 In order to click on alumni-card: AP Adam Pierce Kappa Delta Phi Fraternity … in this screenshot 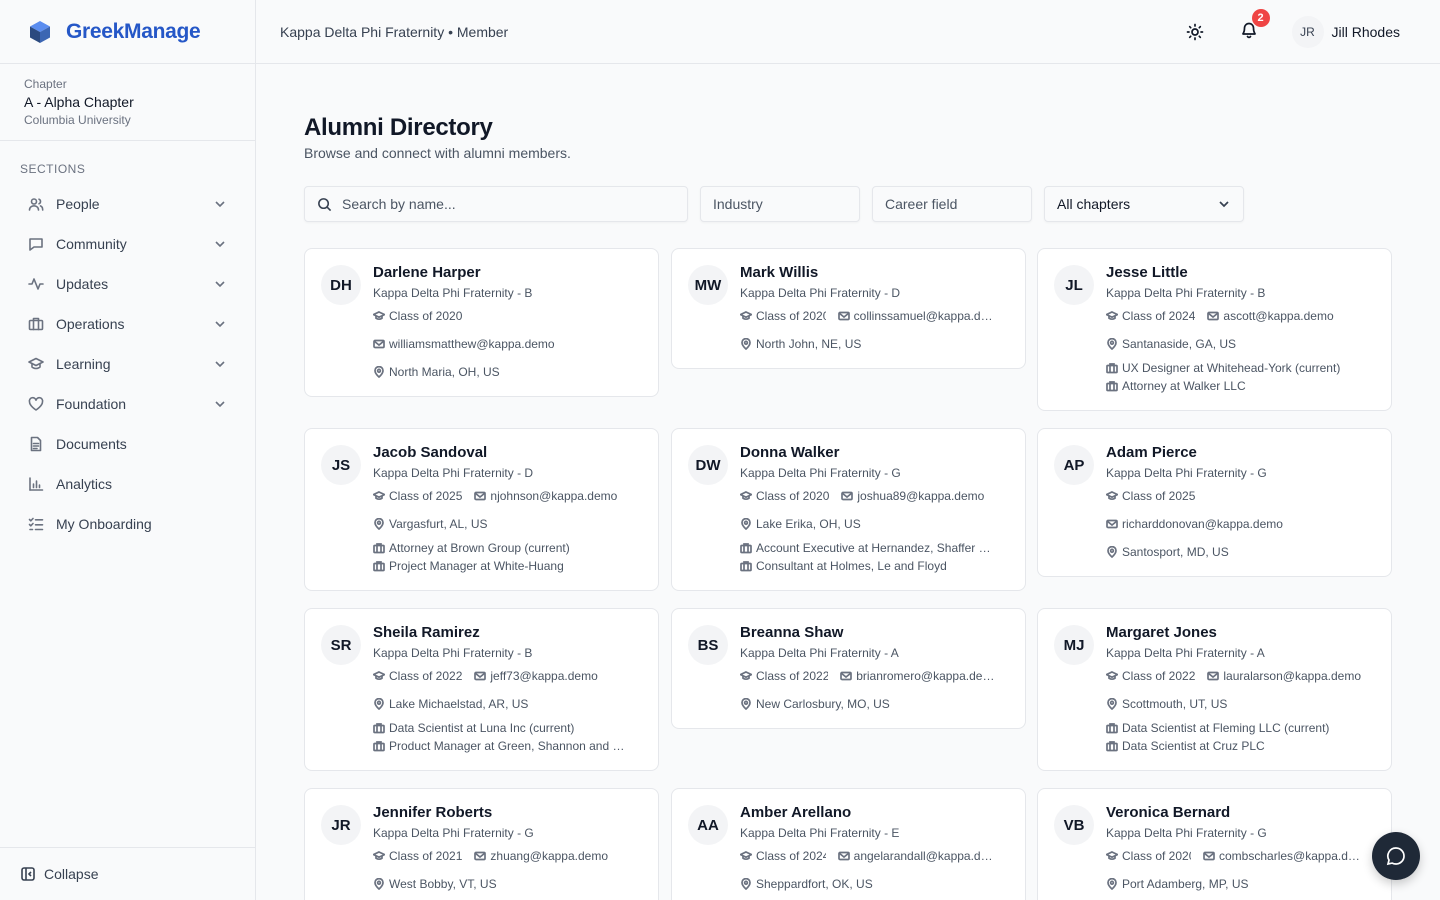, I will do `click(1214, 502)`.